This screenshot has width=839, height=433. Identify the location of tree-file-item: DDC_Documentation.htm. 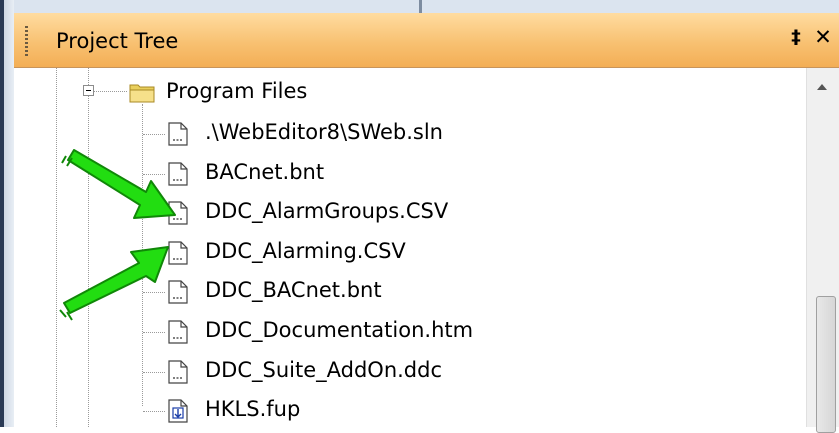
(327, 334).